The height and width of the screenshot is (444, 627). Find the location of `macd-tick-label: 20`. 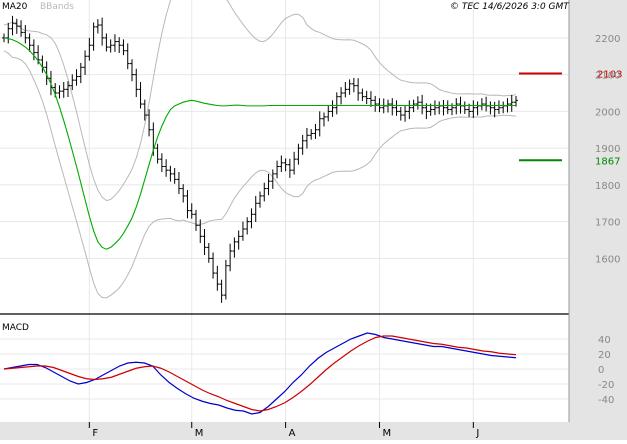

macd-tick-label: 20 is located at coordinates (604, 355).